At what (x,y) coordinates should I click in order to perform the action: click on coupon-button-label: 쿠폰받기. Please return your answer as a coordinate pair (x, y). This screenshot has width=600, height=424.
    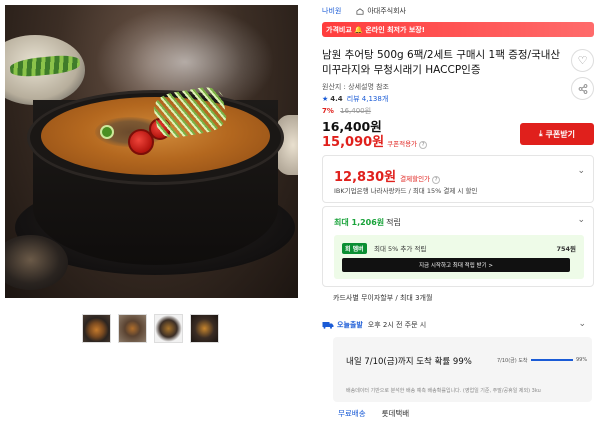
    Looking at the image, I should click on (560, 134).